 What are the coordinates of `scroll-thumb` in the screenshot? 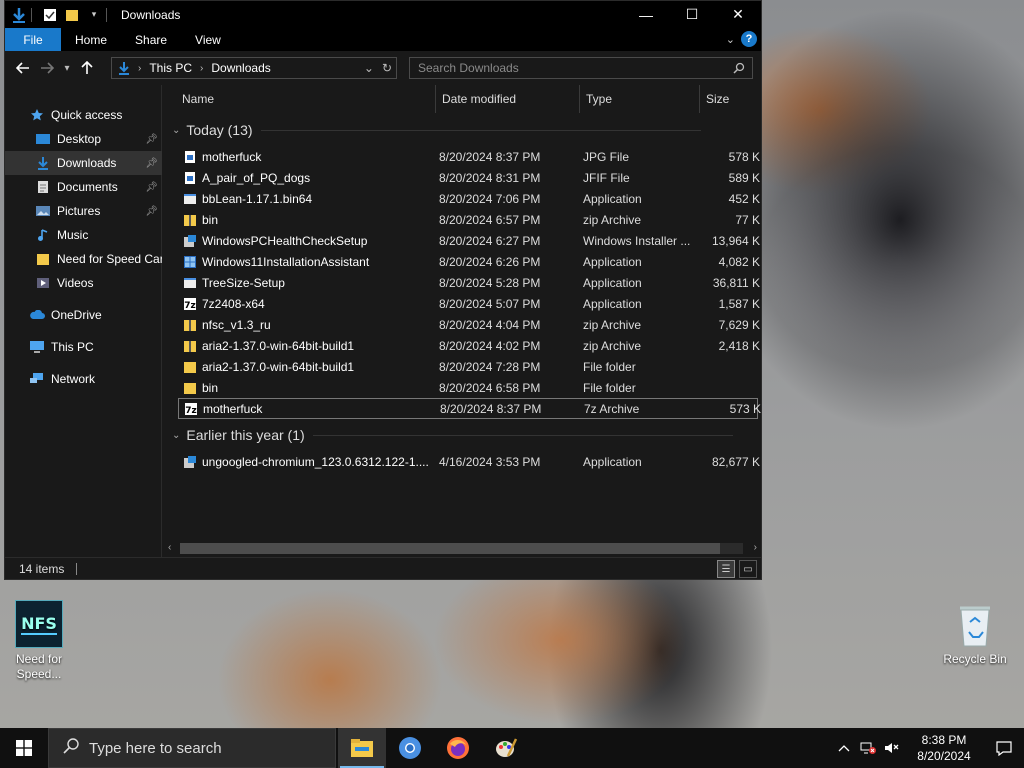 It's located at (450, 548).